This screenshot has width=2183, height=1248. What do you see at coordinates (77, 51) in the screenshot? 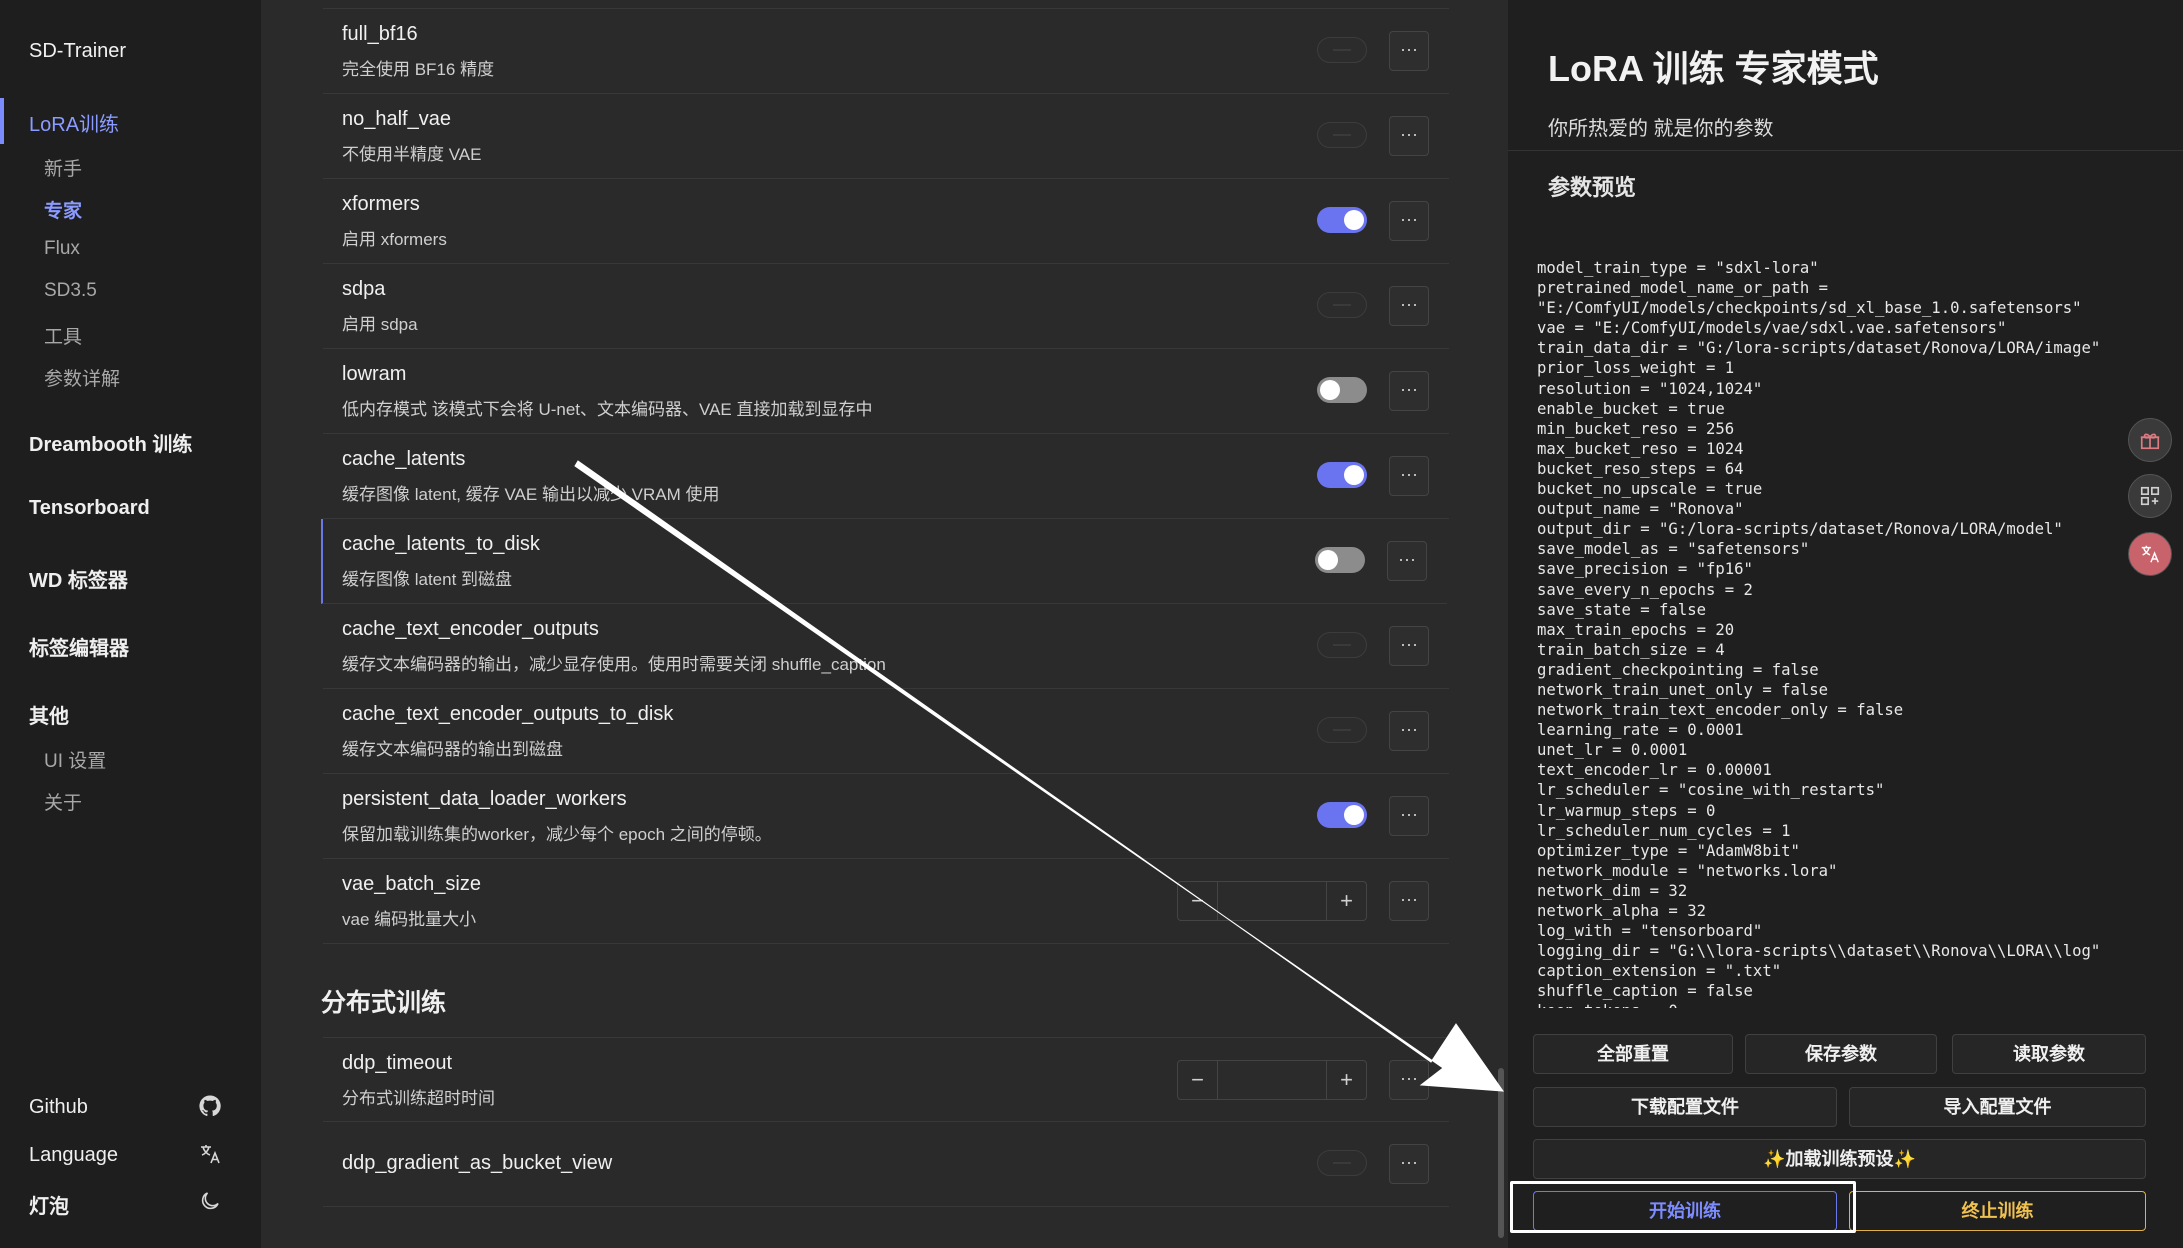
I see `app-brand: SD-Trainer` at bounding box center [77, 51].